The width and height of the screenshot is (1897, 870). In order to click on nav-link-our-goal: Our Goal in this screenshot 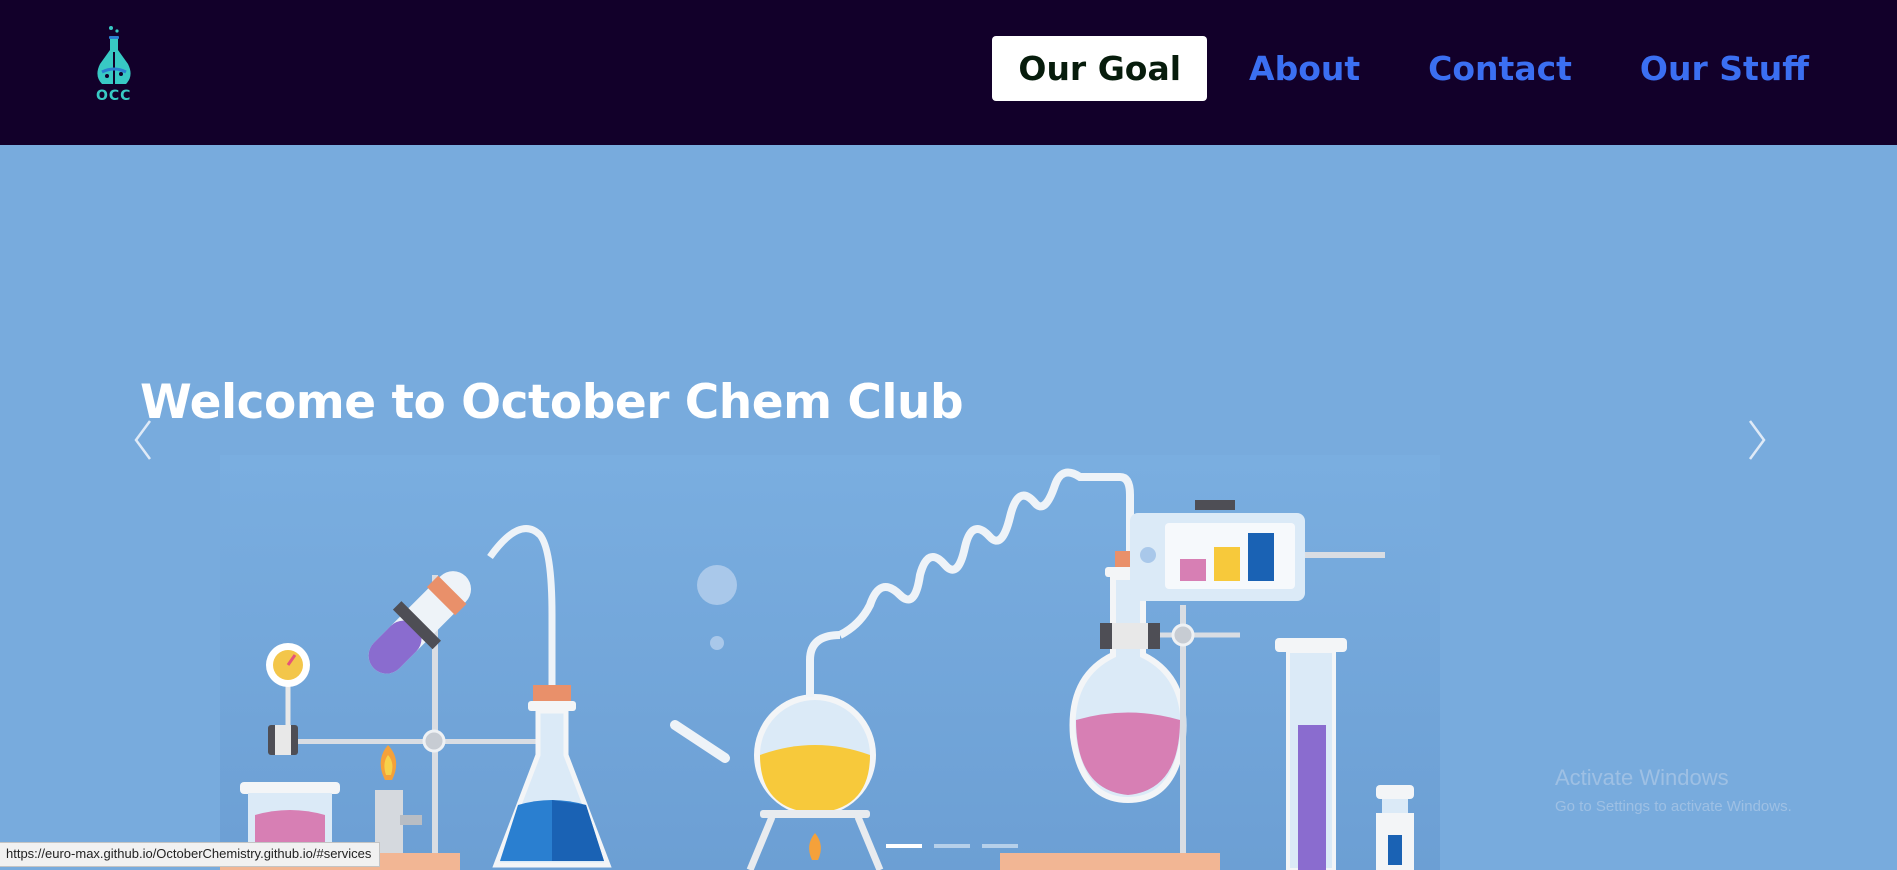, I will do `click(1100, 68)`.